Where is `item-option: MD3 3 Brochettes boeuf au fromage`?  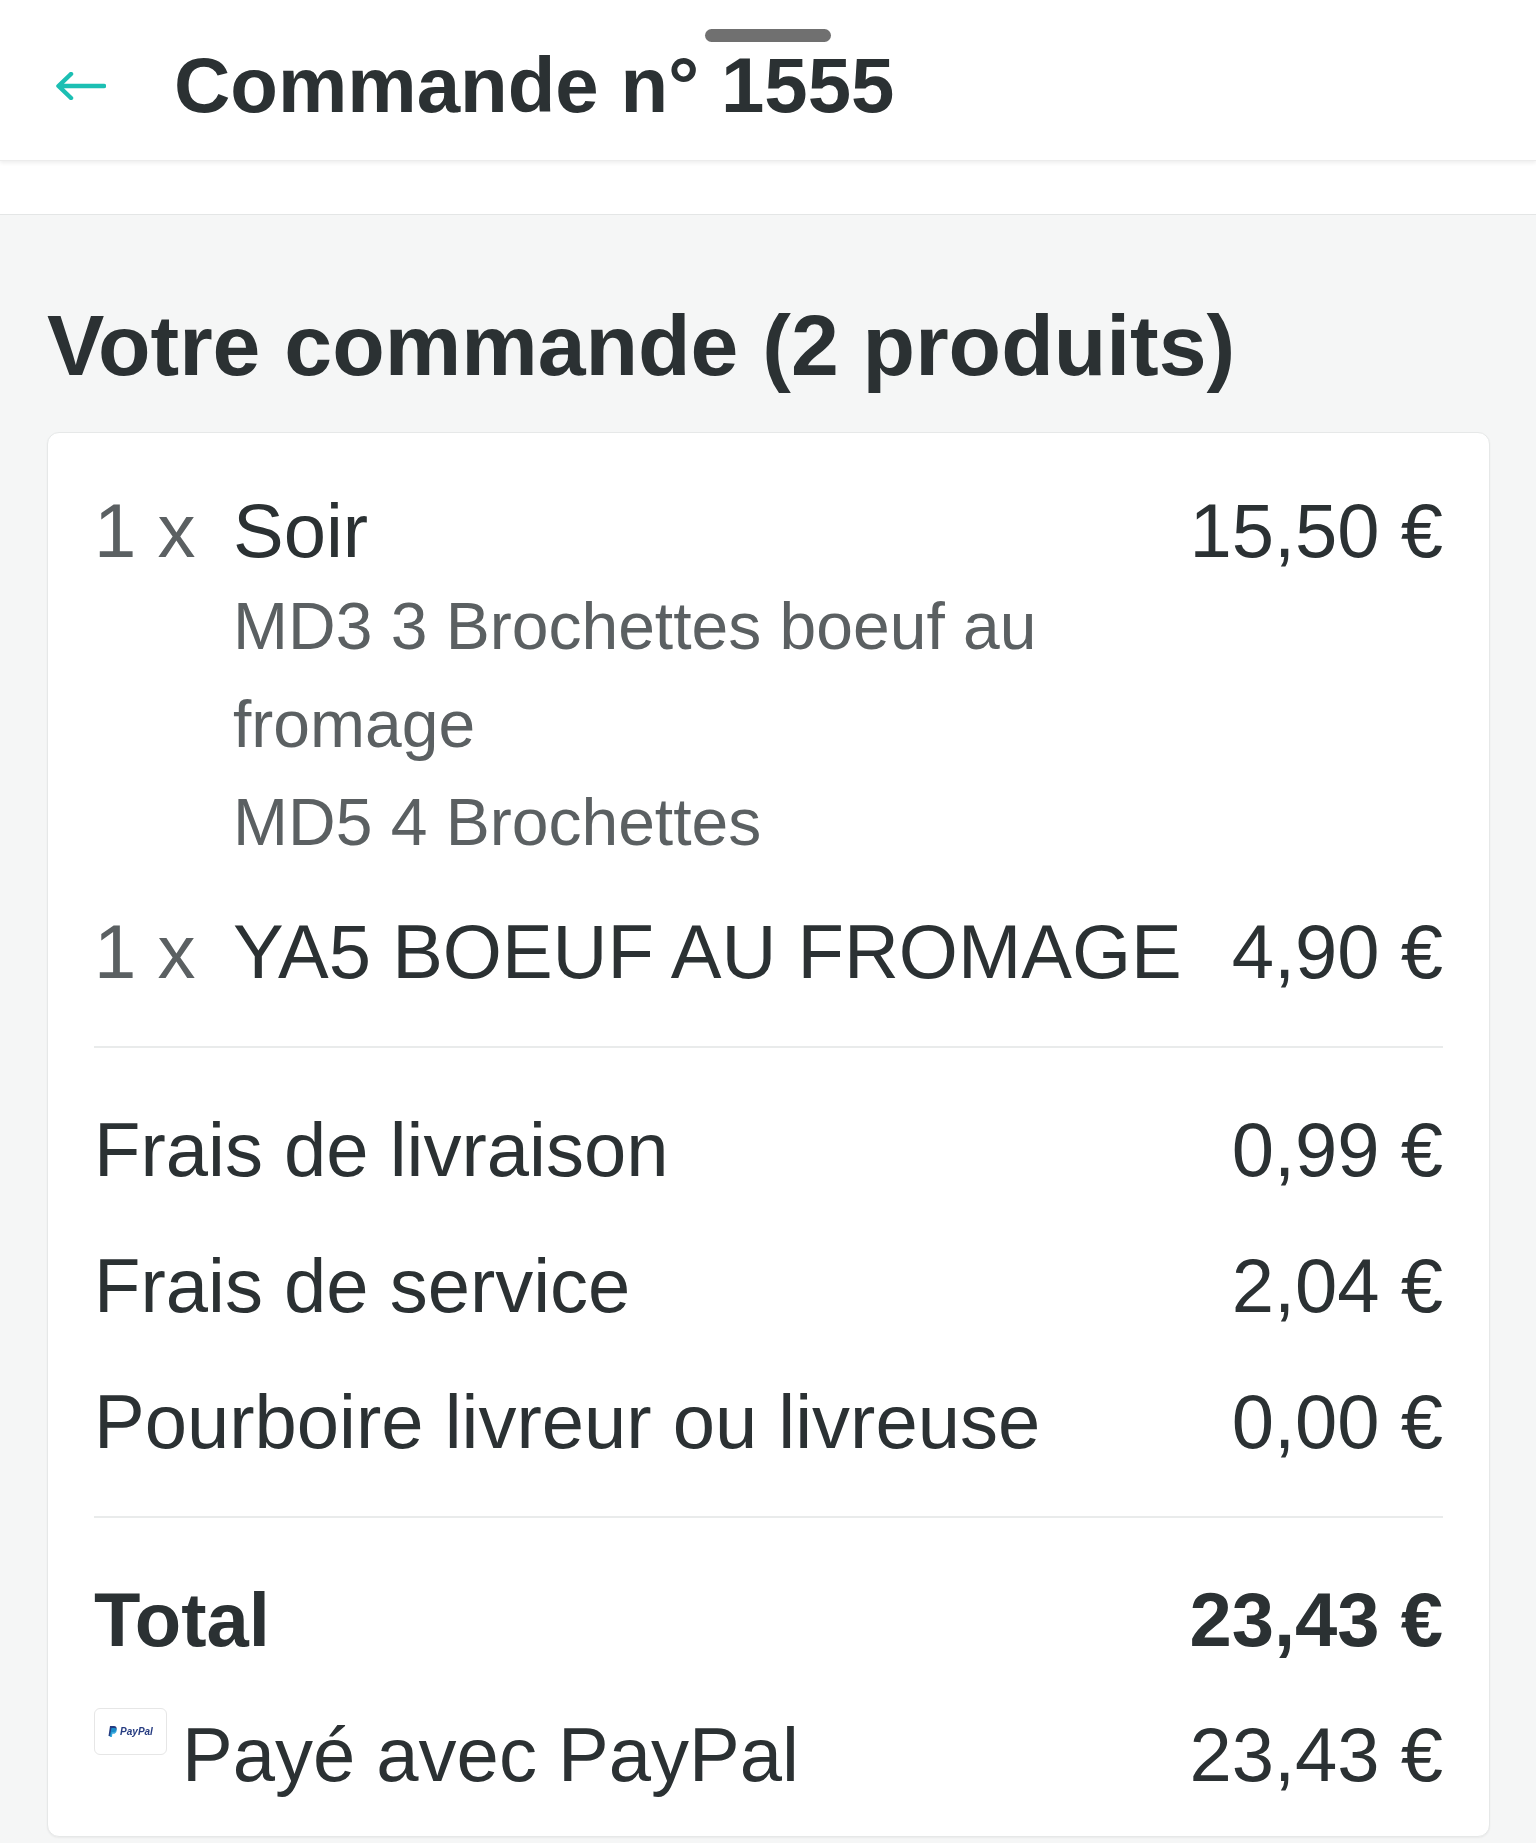
item-option: MD3 3 Brochettes boeuf au fromage is located at coordinates (691, 675).